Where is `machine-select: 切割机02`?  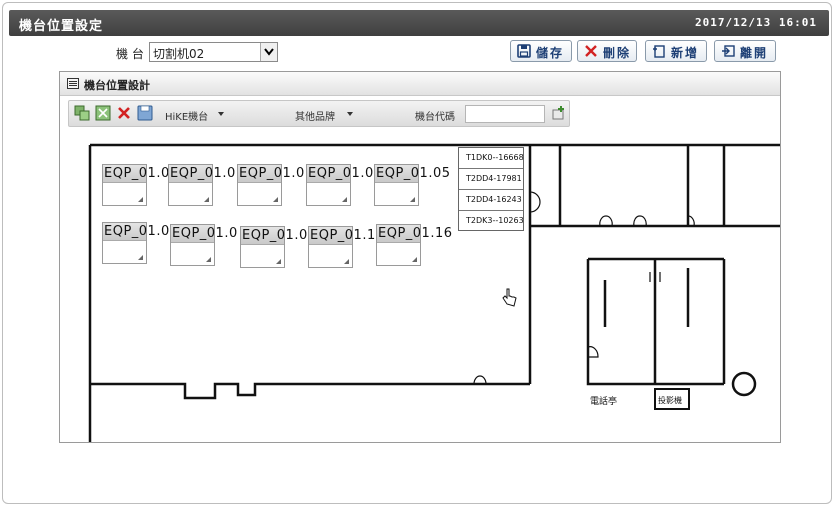
machine-select: 切割机02 is located at coordinates (213, 52).